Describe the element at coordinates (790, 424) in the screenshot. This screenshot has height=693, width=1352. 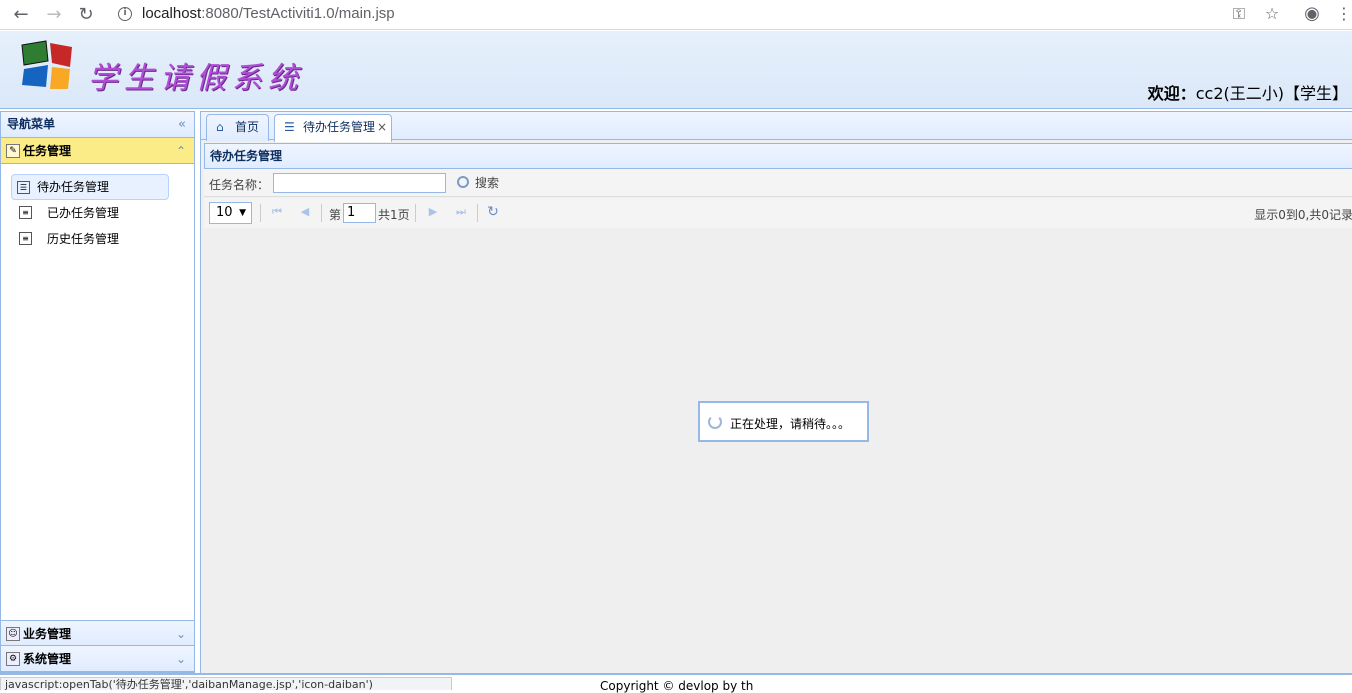
I see `loading-text: 正在处理，请稍待。。。` at that location.